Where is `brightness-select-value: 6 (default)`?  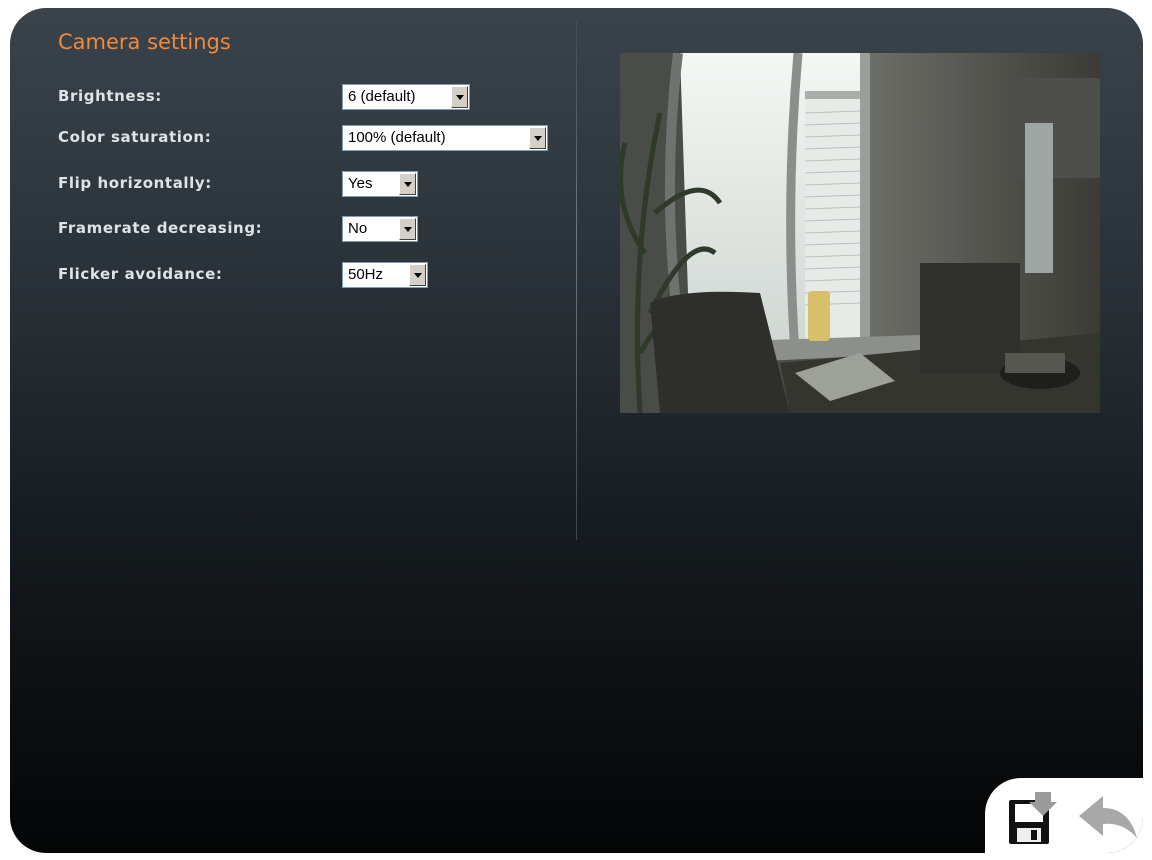 brightness-select-value: 6 (default) is located at coordinates (382, 96).